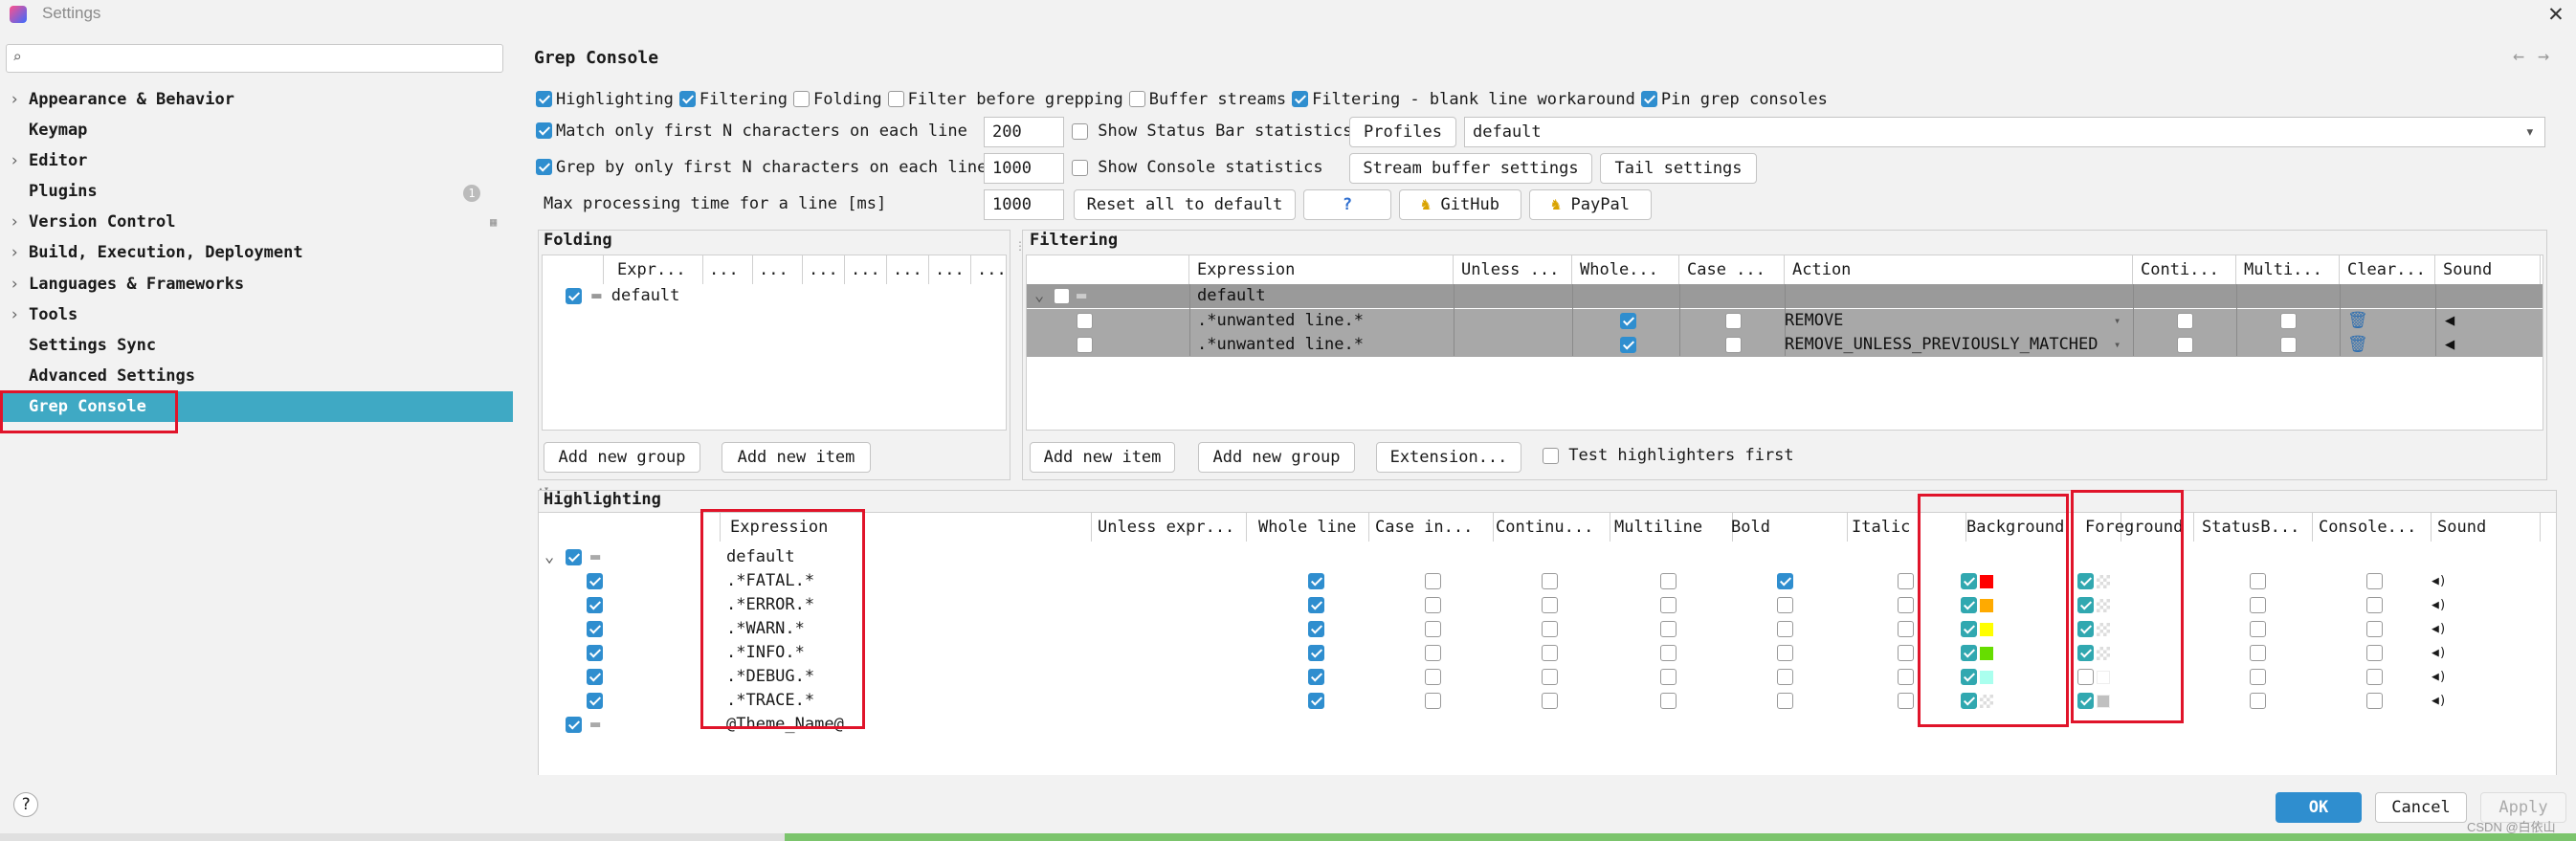 The image size is (2576, 841). Describe the element at coordinates (1080, 167) in the screenshot. I see `console-stats-checkbox` at that location.